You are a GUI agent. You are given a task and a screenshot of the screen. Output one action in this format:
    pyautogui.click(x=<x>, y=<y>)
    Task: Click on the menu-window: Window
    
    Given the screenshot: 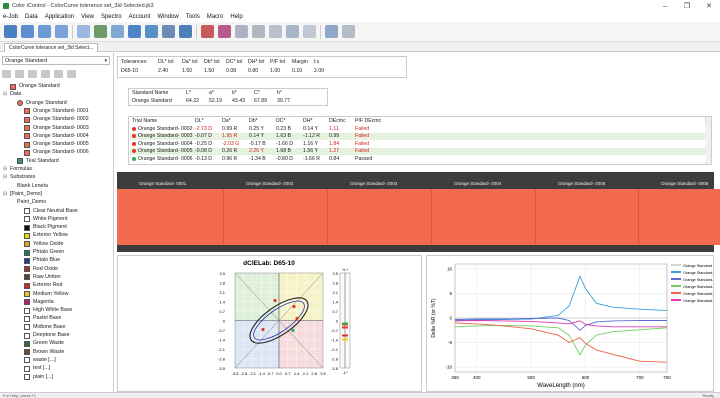 What is the action you would take?
    pyautogui.click(x=167, y=17)
    